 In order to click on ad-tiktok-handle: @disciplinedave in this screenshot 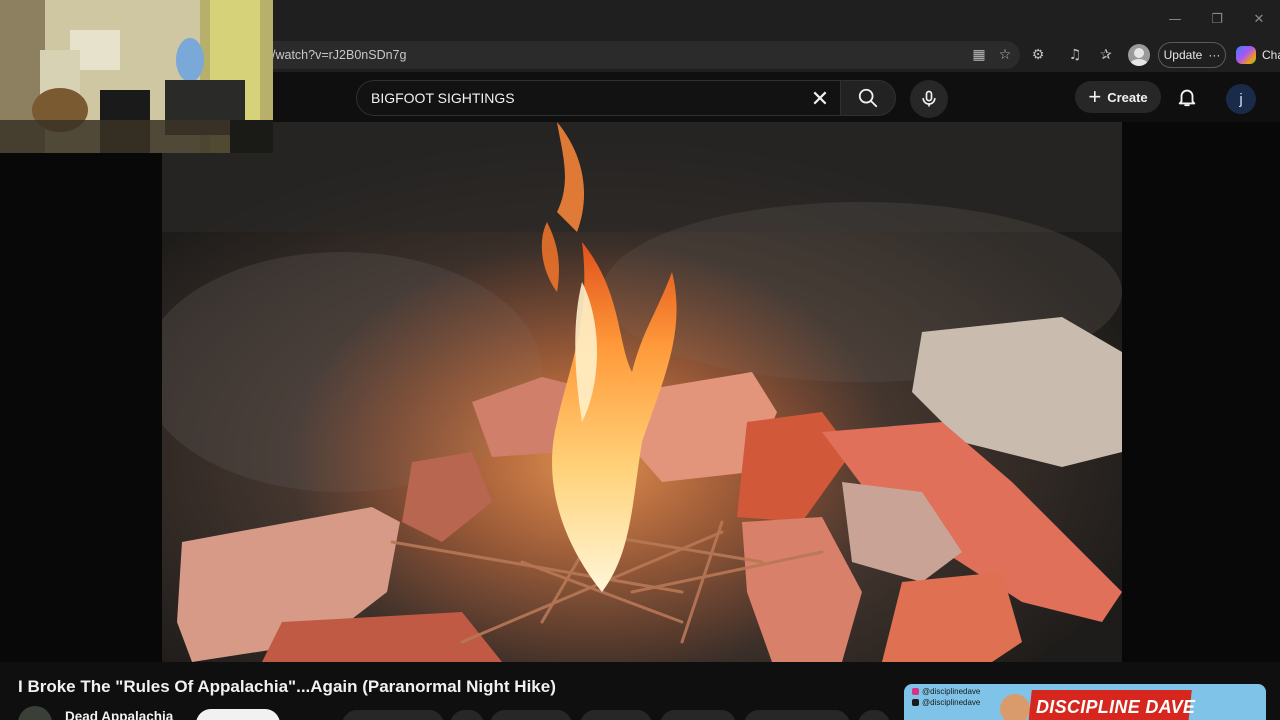, I will do `click(946, 702)`.